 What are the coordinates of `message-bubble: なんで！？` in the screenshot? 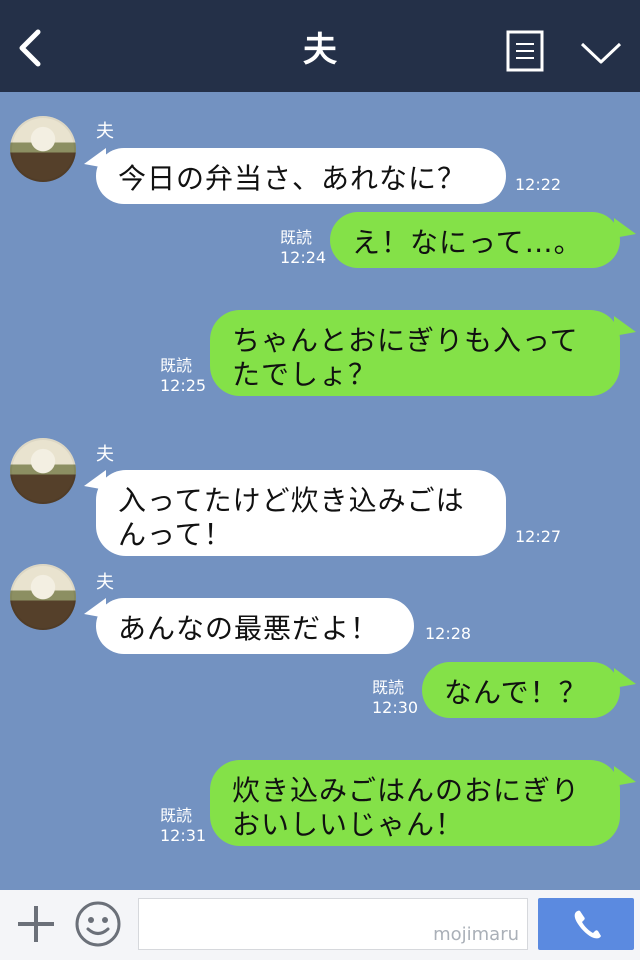 It's located at (521, 690).